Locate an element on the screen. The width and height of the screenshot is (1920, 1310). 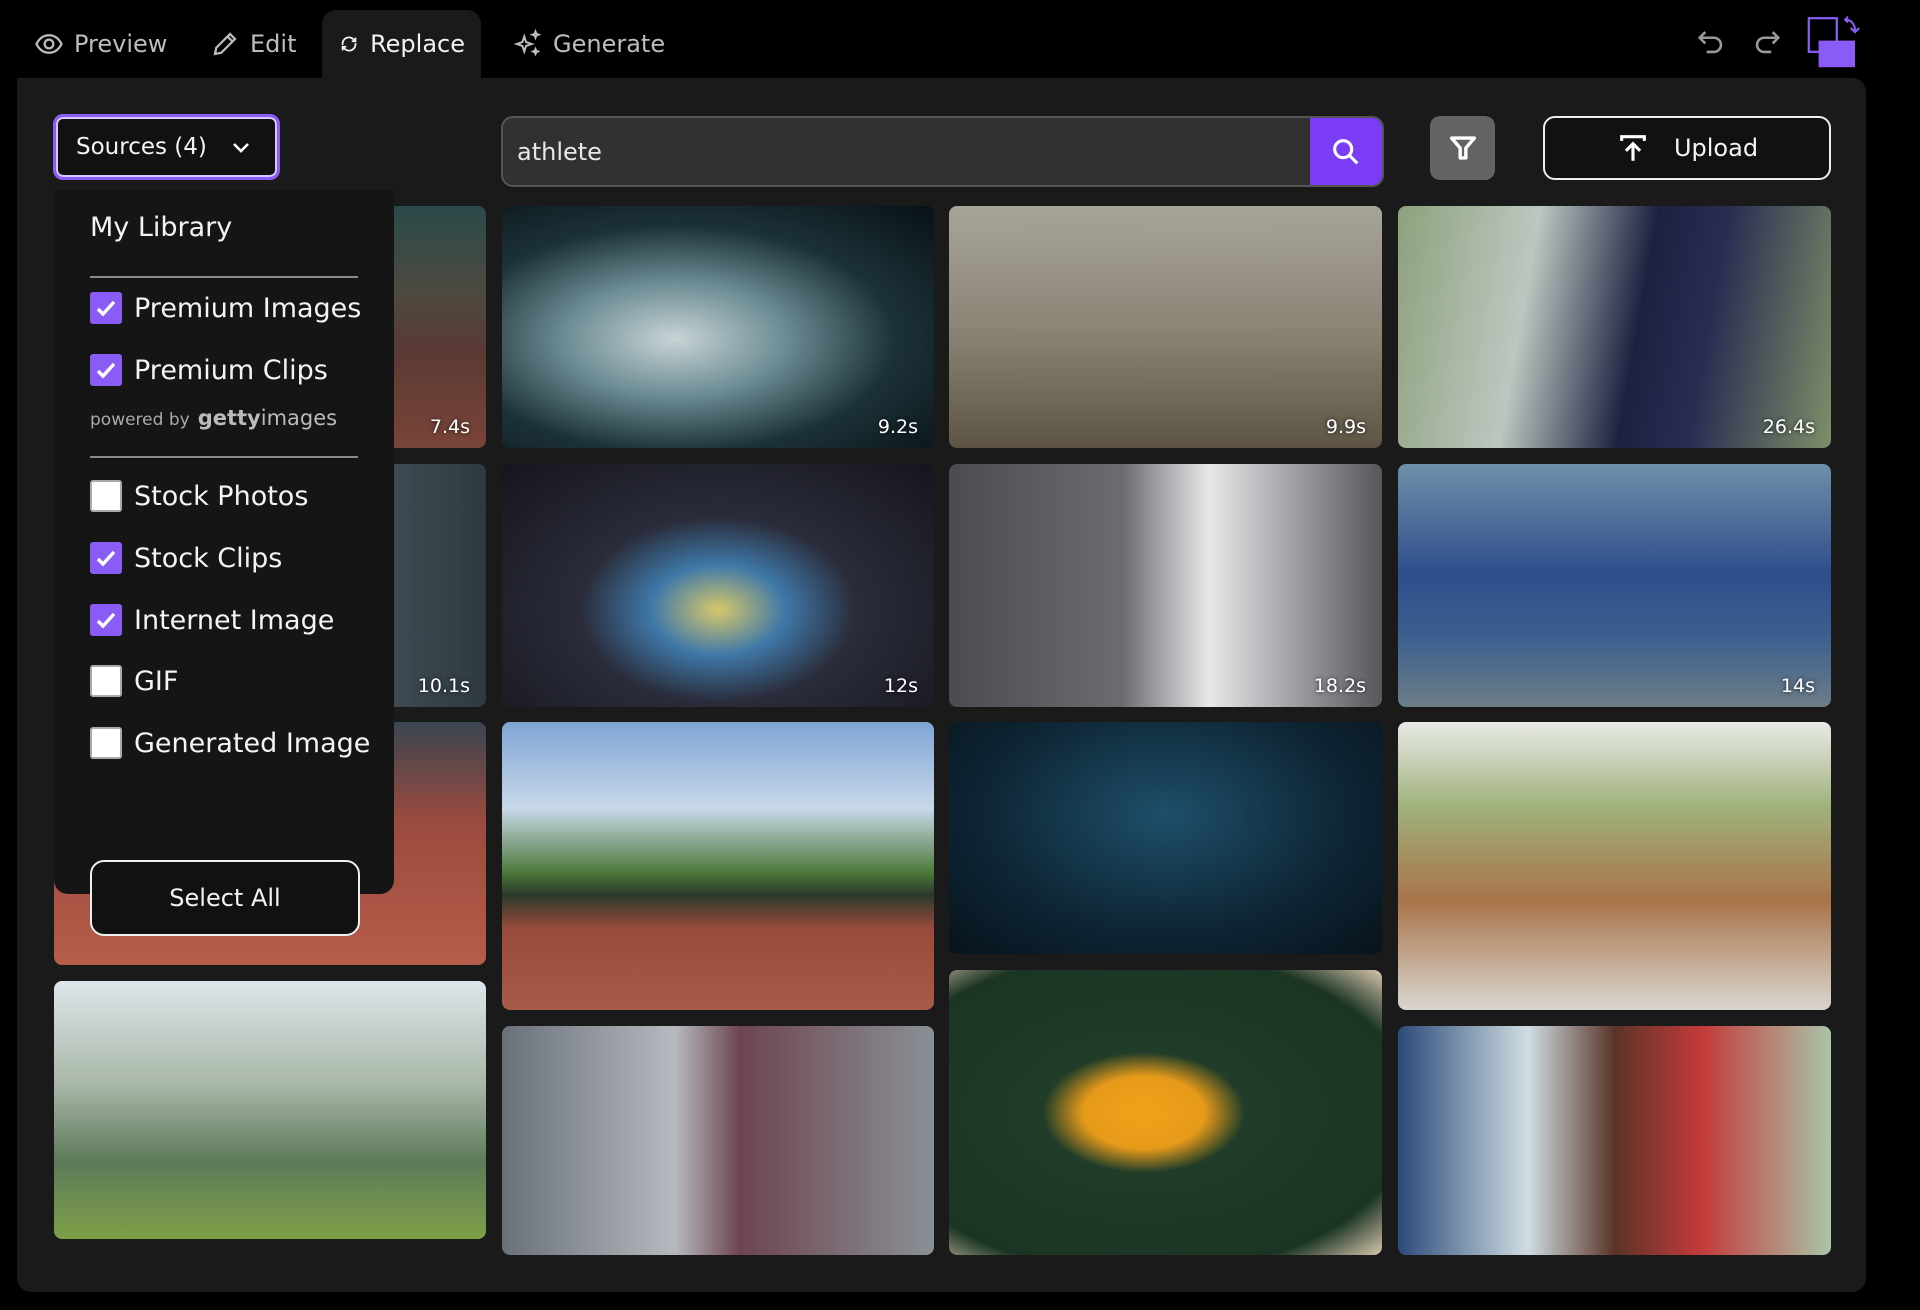
result-thumbnail: 12s is located at coordinates (718, 585).